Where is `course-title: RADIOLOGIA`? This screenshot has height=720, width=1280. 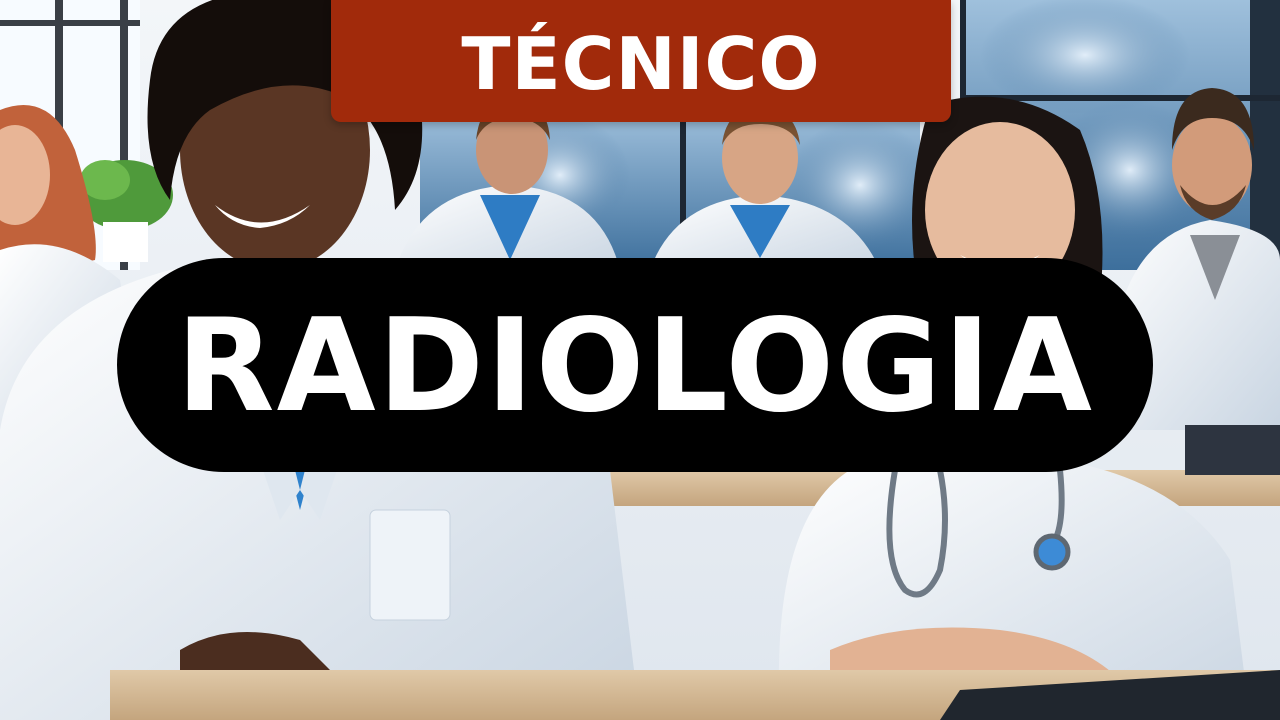 course-title: RADIOLOGIA is located at coordinates (635, 366).